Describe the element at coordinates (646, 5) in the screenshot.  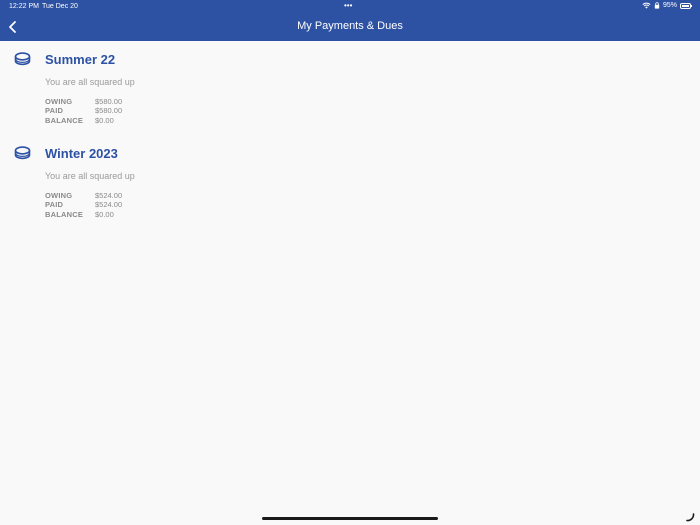
I see `wifi-icon` at that location.